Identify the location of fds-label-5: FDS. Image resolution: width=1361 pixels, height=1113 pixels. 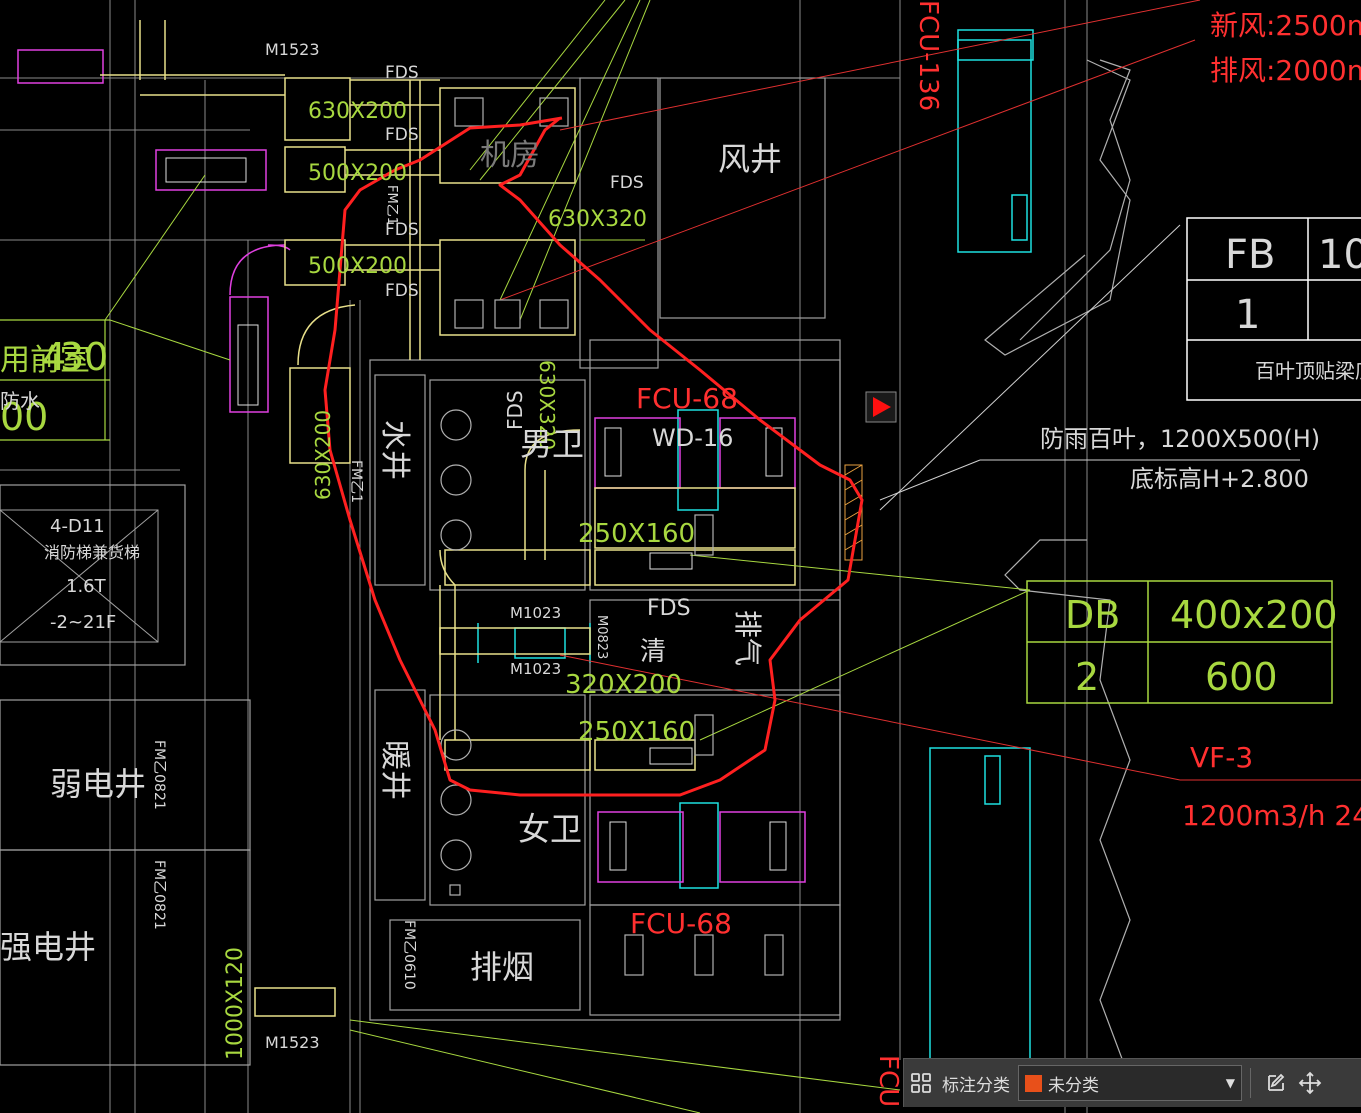
(627, 183).